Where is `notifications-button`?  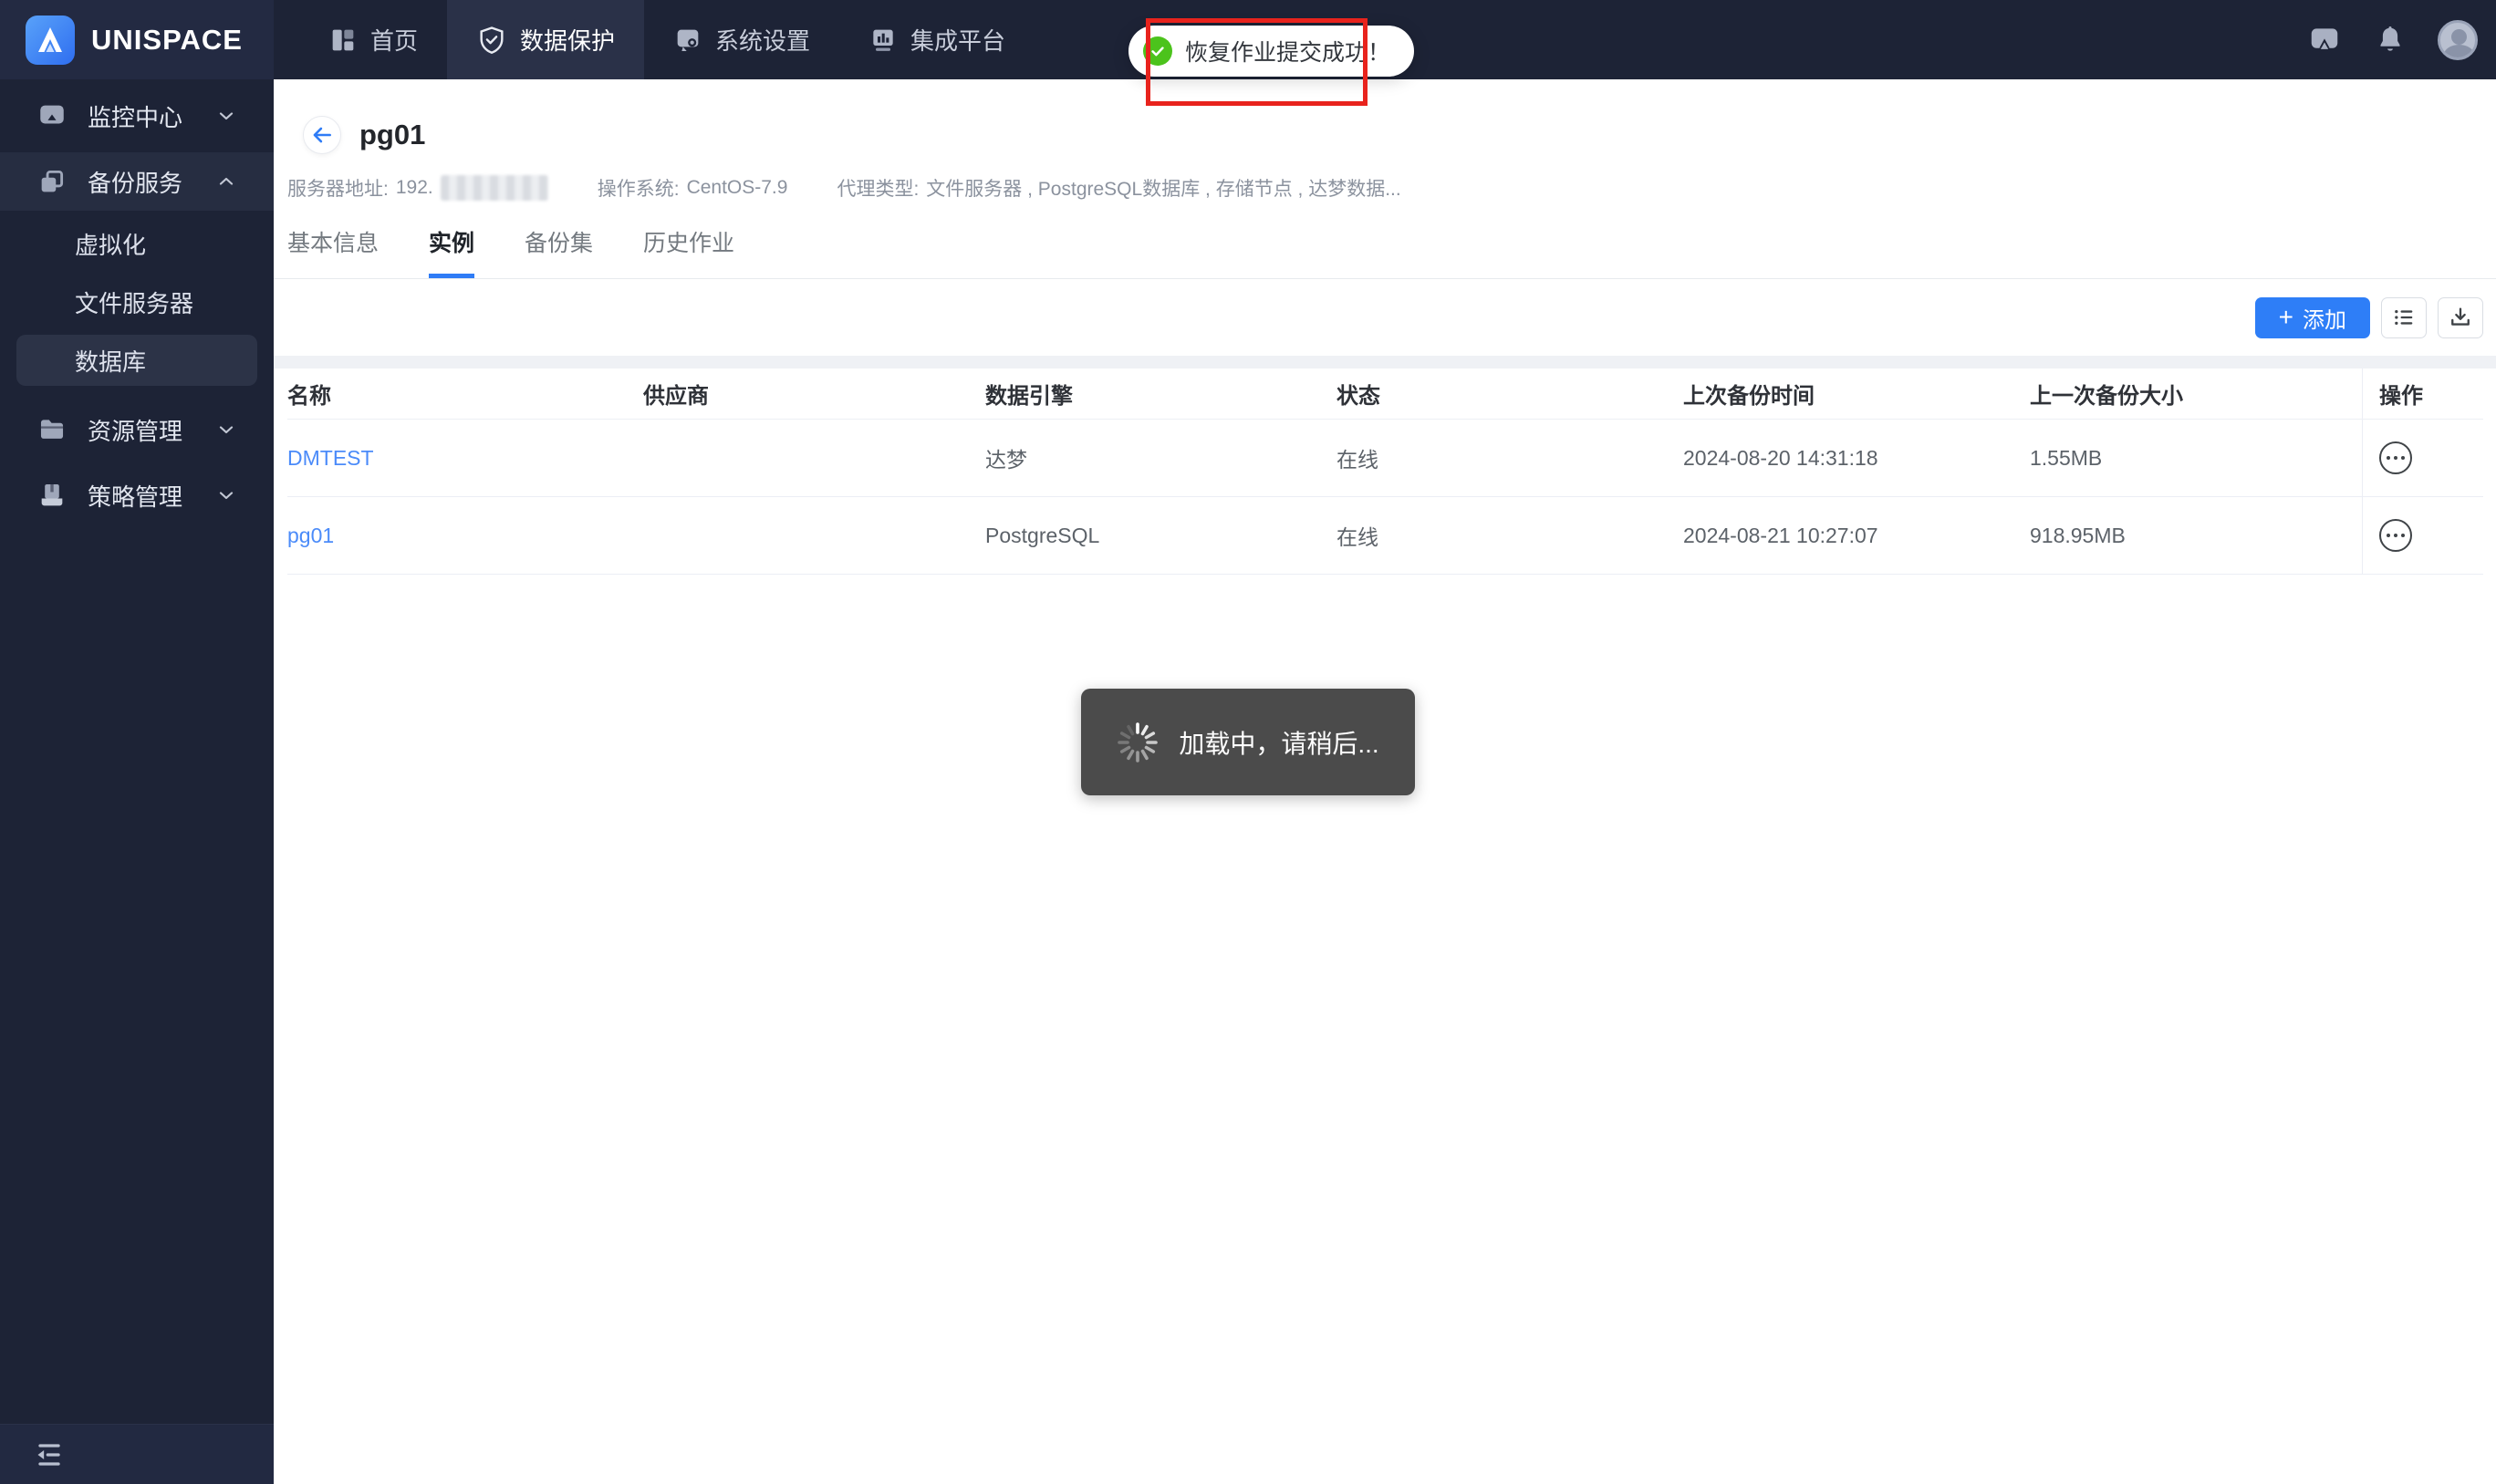 notifications-button is located at coordinates (2390, 40).